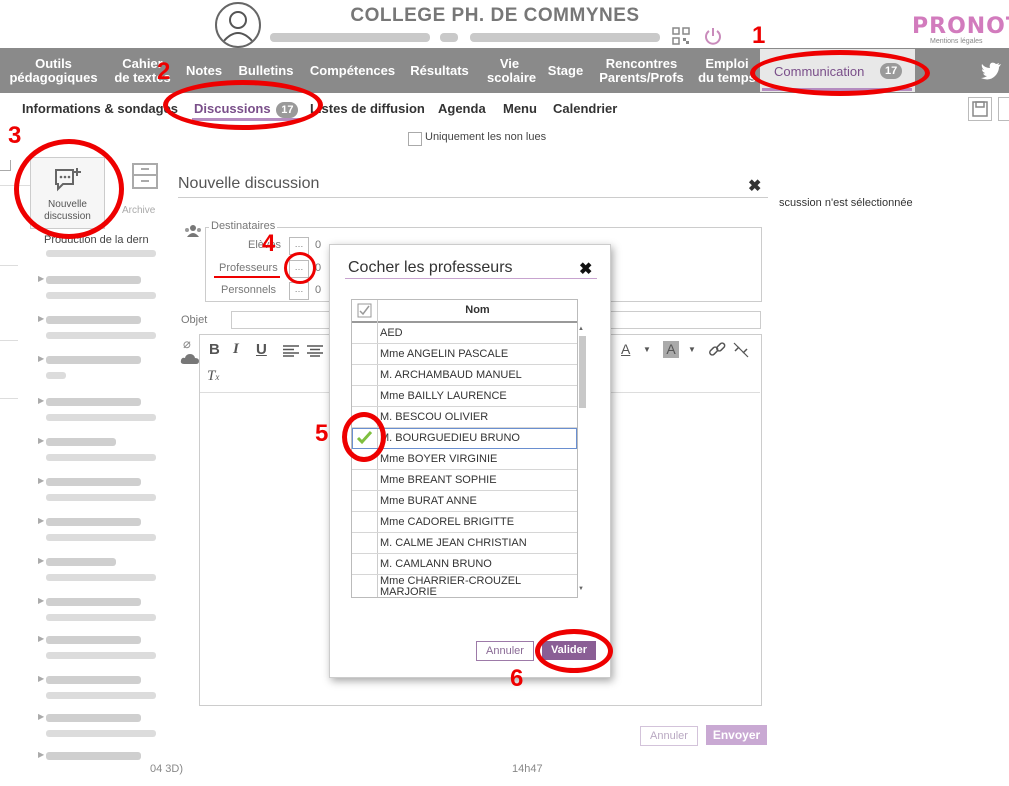 The image size is (1009, 786). Describe the element at coordinates (315, 353) in the screenshot. I see `align-center-icon` at that location.